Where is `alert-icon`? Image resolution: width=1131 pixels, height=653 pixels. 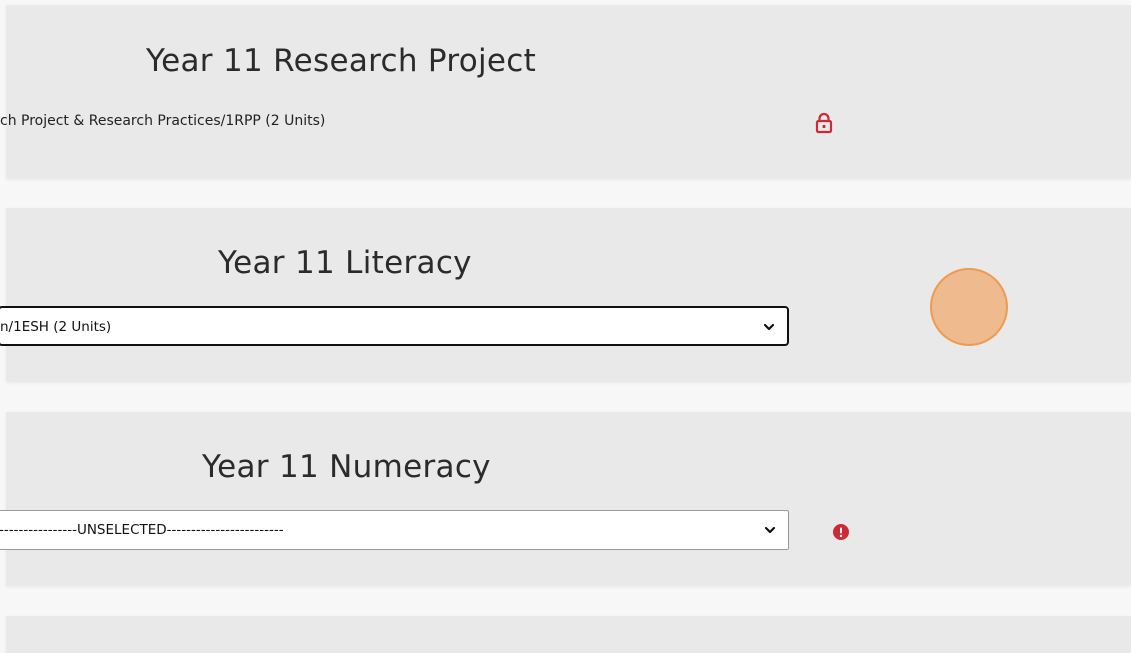 alert-icon is located at coordinates (841, 532).